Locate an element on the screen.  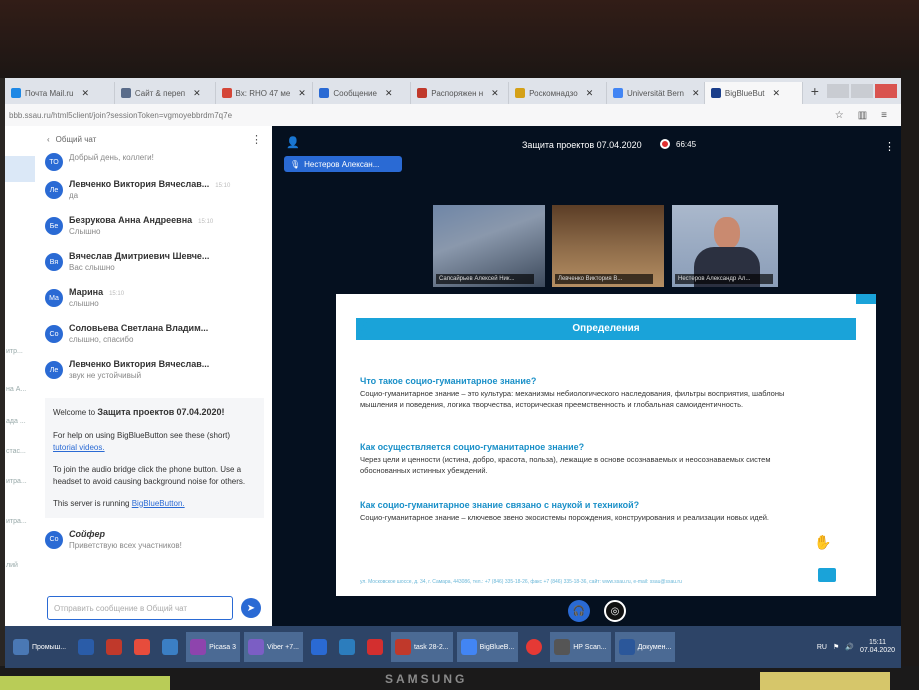
star-icon: ☆ is located at coordinates (839, 115).